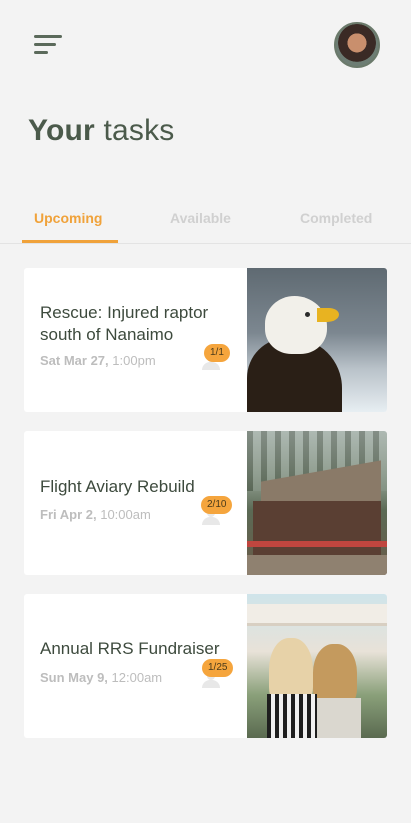 Image resolution: width=411 pixels, height=823 pixels. Describe the element at coordinates (217, 505) in the screenshot. I see `volunteer-count-badge: 2/10` at that location.